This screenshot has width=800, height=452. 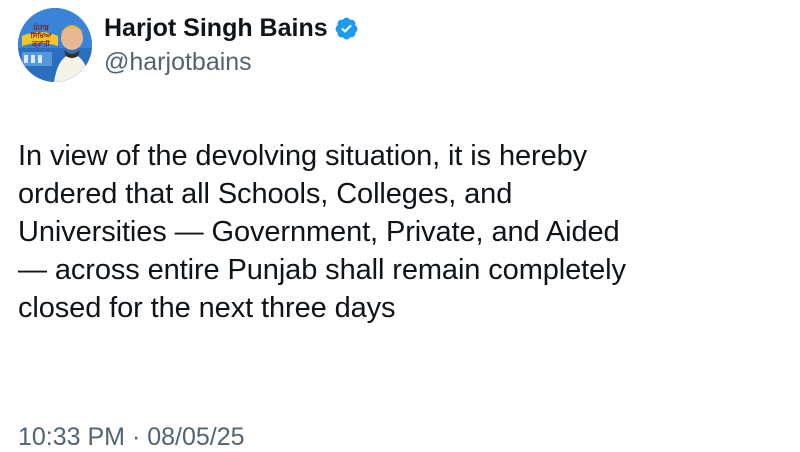 I want to click on verified-badge-icon, so click(x=346, y=28).